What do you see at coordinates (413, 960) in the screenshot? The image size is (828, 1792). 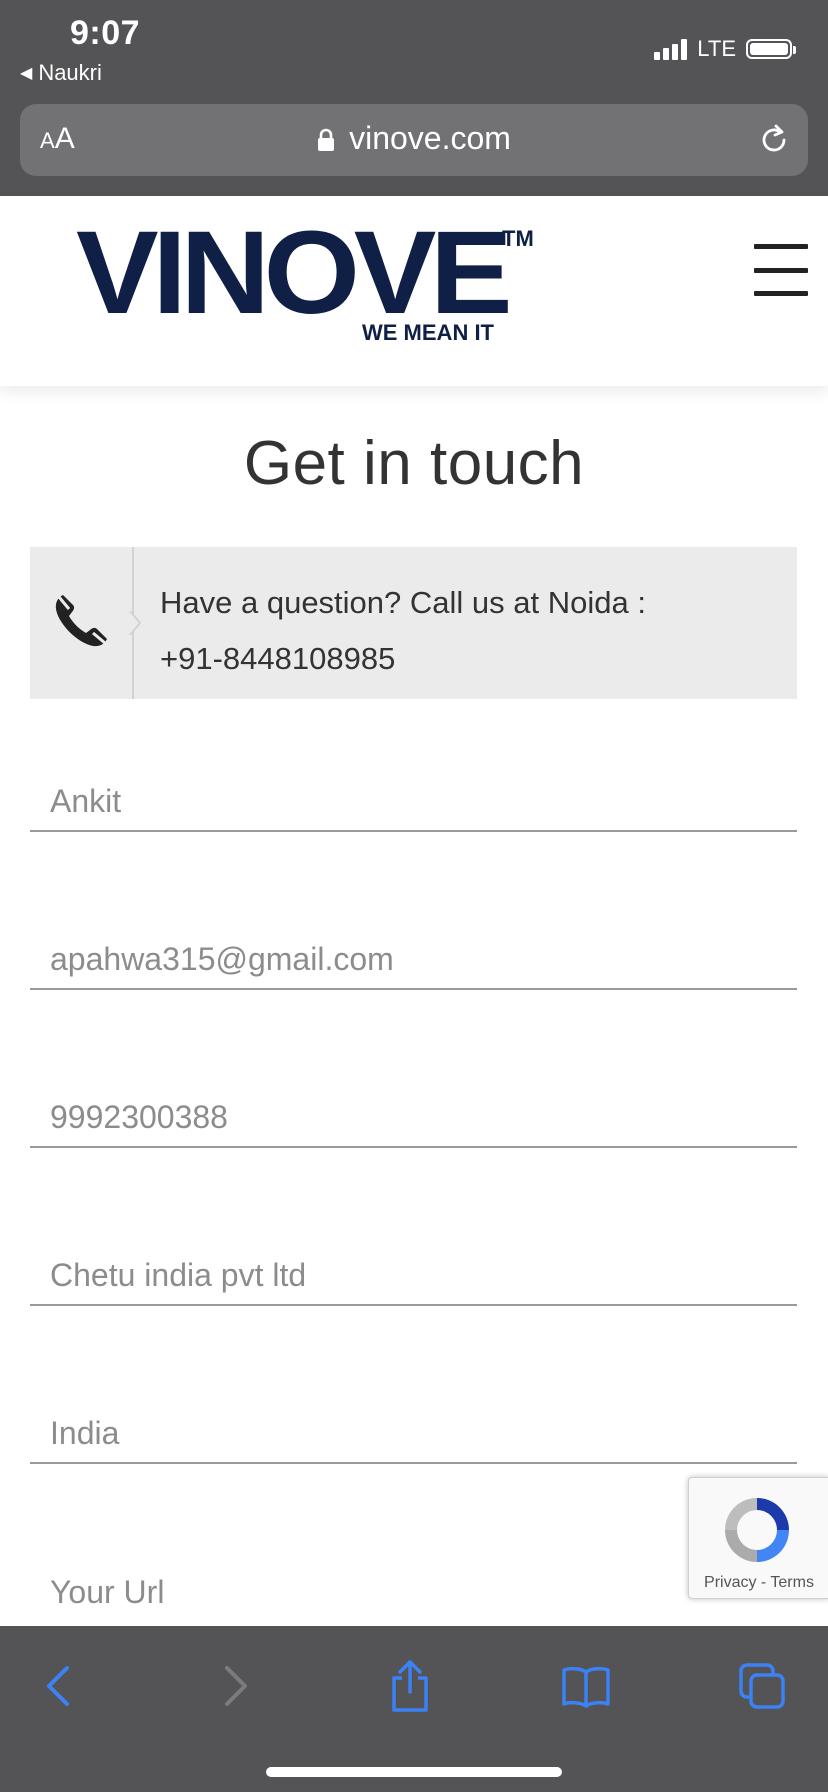 I see `email-field` at bounding box center [413, 960].